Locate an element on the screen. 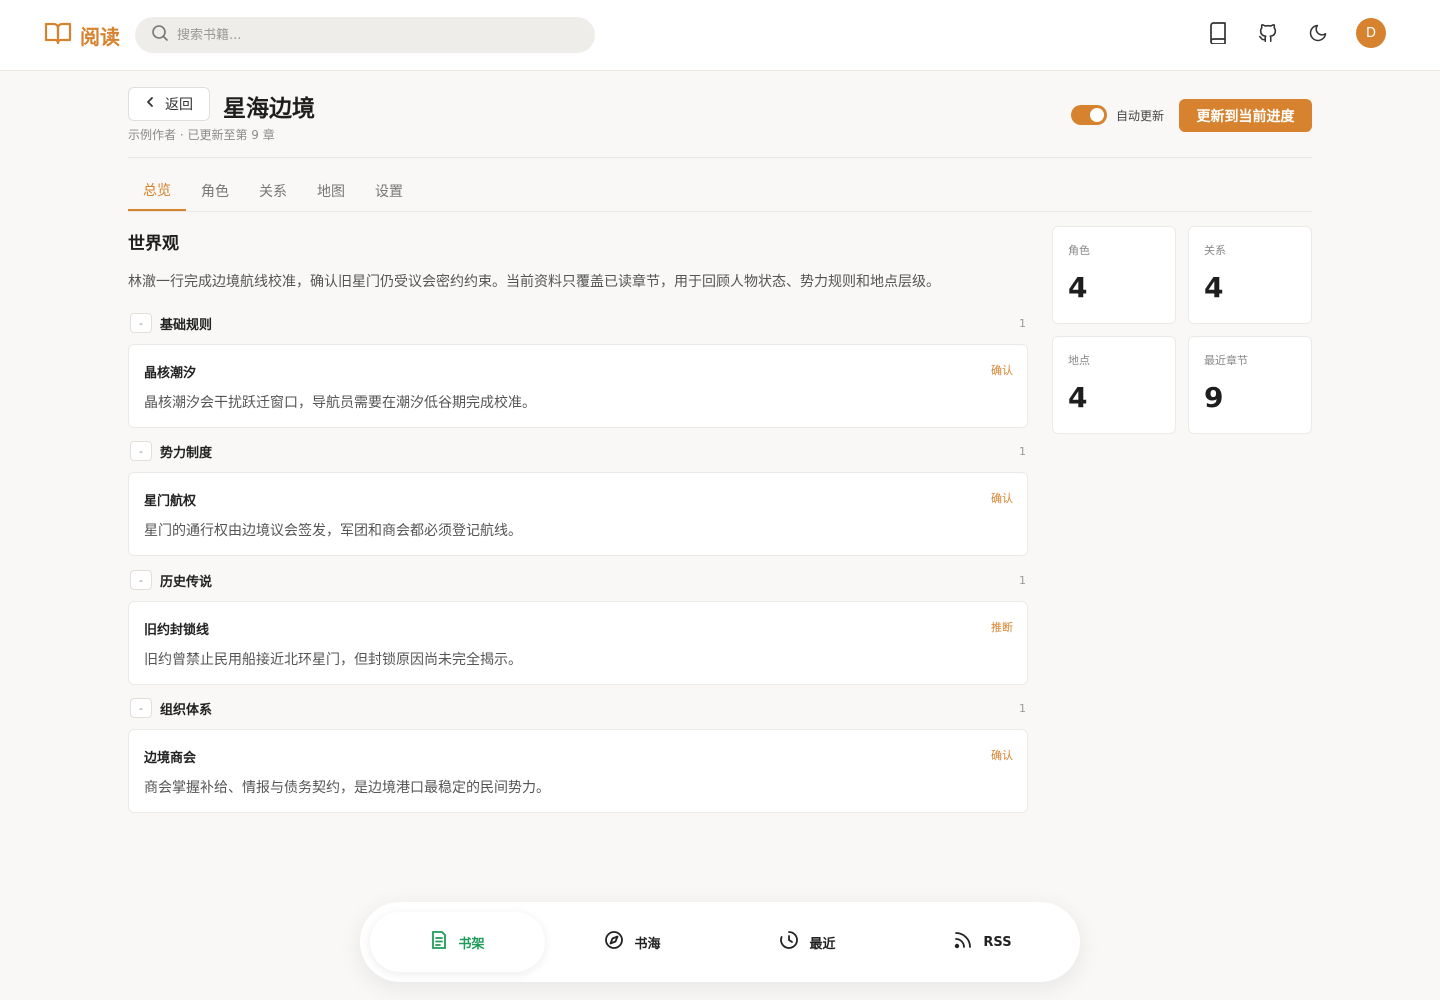 Image resolution: width=1440 pixels, height=1000 pixels. top-actions: D is located at coordinates (1296, 33).